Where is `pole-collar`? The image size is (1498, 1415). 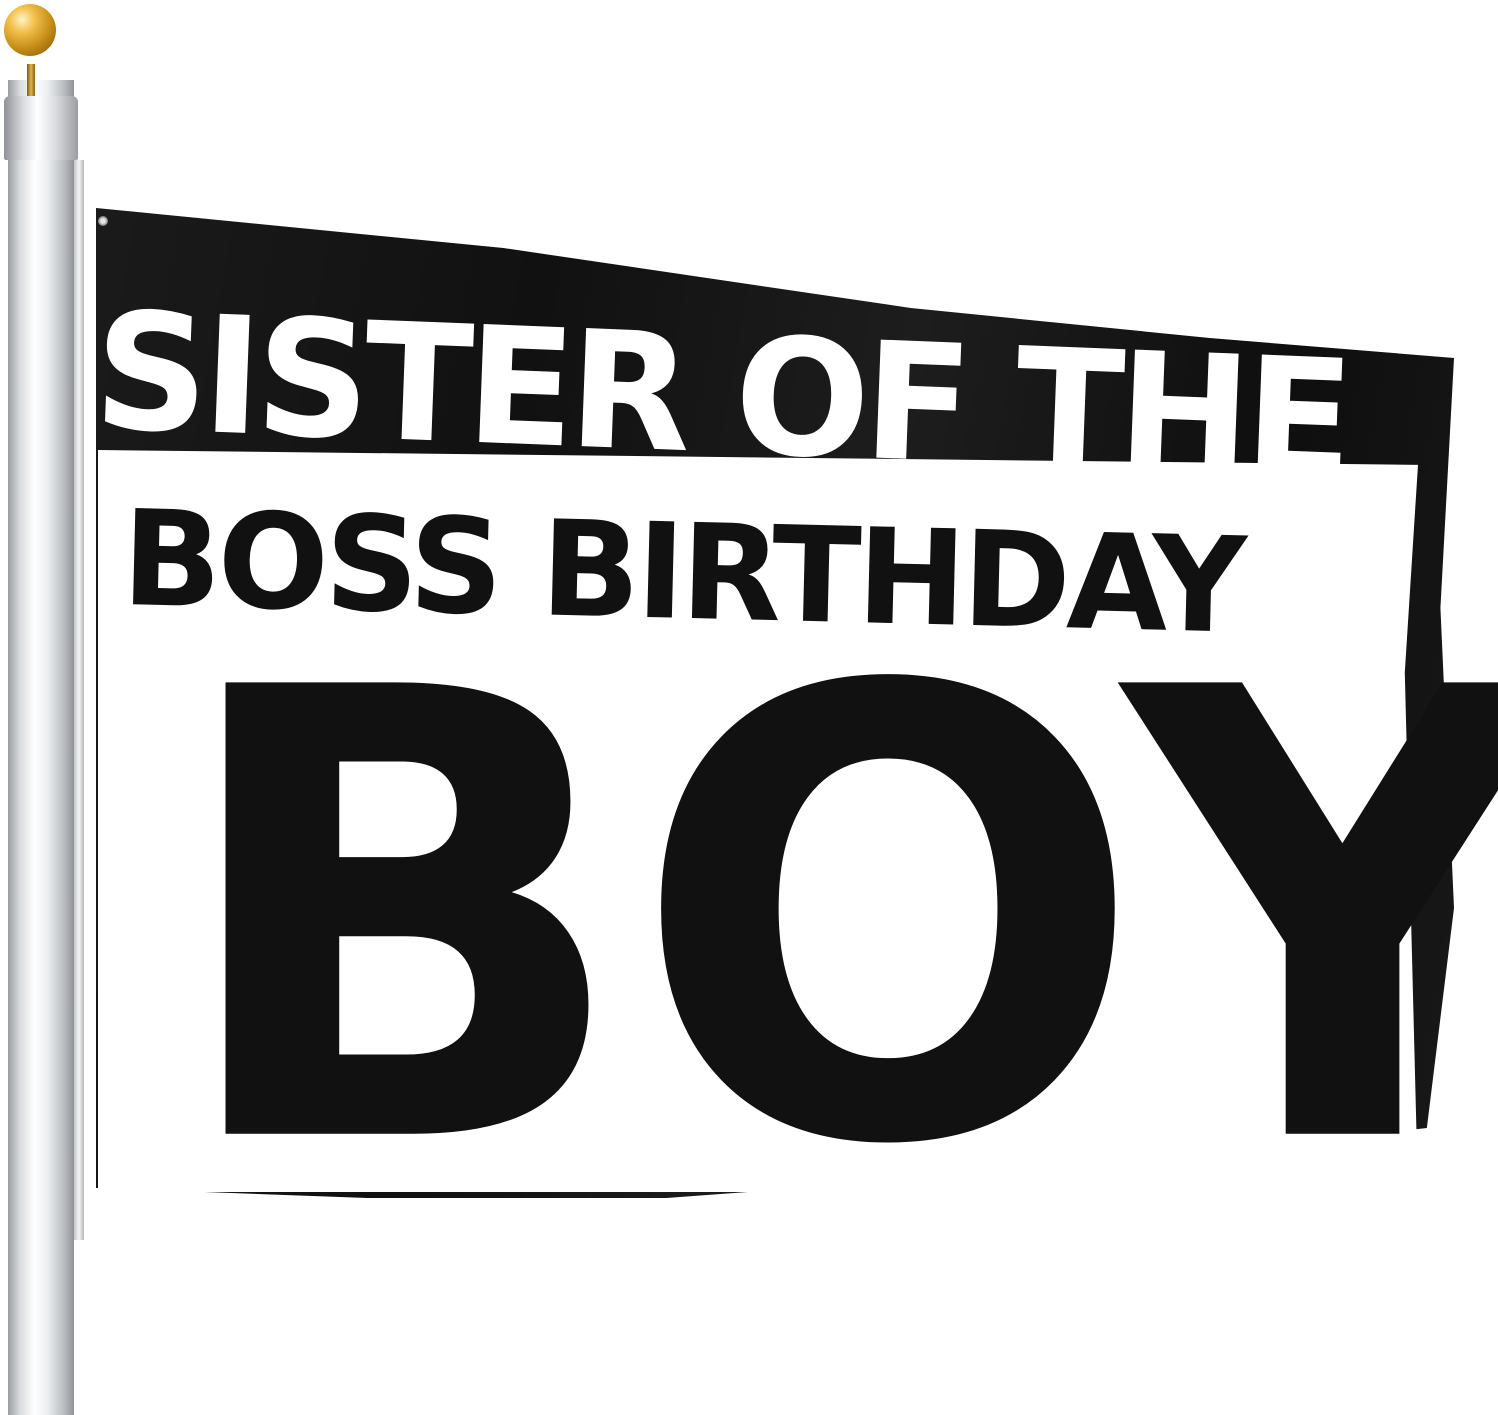 pole-collar is located at coordinates (41, 128).